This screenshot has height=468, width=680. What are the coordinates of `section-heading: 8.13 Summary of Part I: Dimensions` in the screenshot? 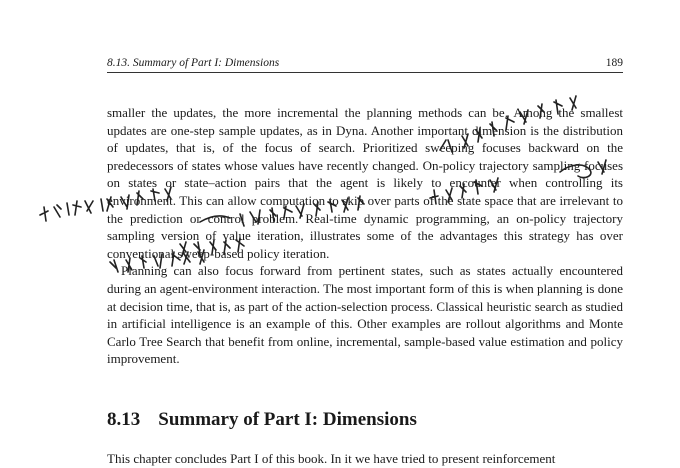 It's located at (365, 420).